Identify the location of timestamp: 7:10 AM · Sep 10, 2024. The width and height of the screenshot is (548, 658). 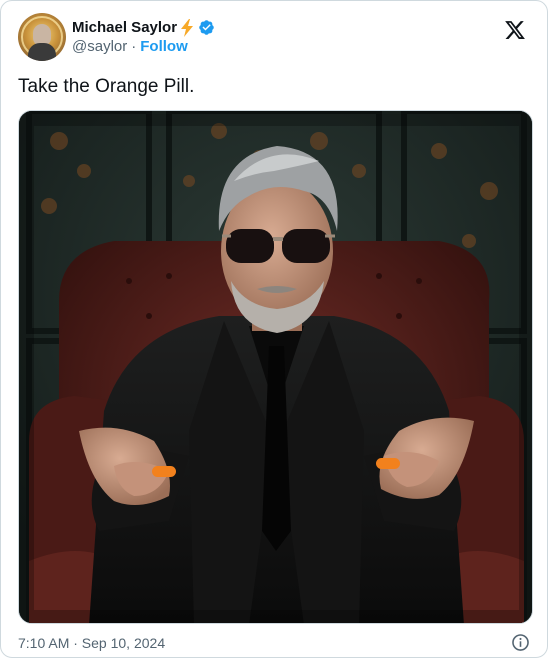
(91, 643).